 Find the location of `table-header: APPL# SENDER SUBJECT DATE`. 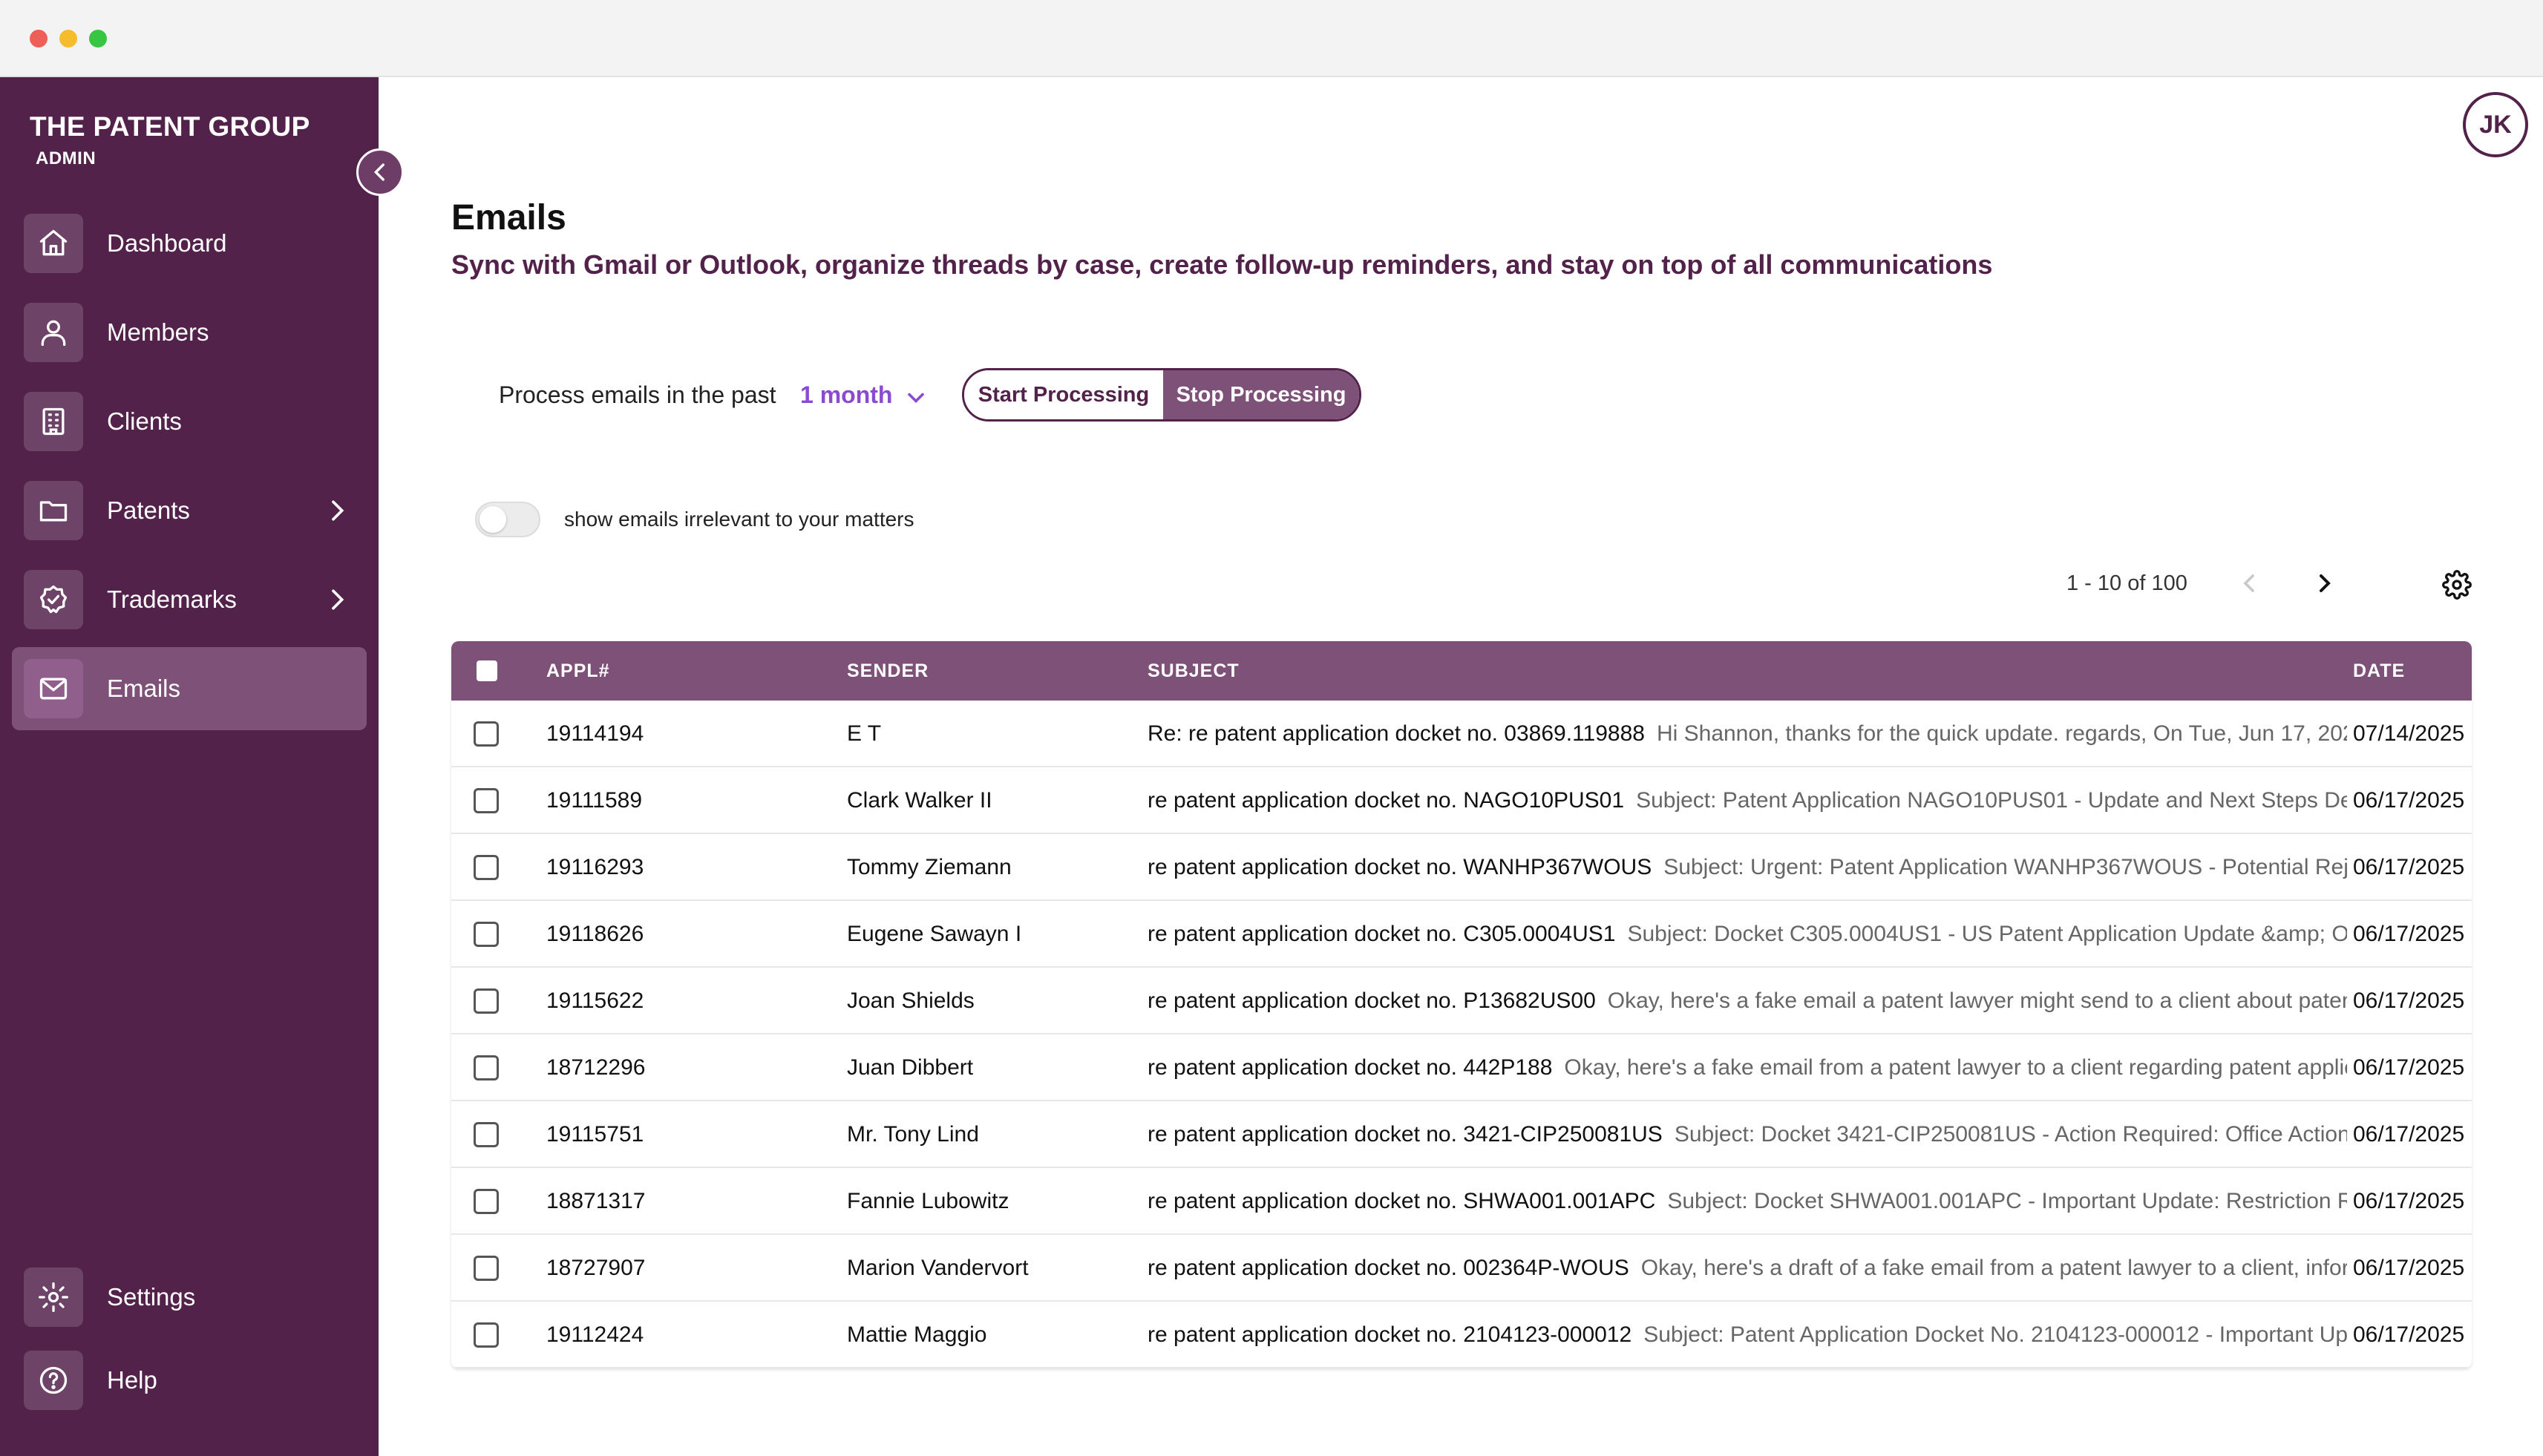

table-header: APPL# SENDER SUBJECT DATE is located at coordinates (1461, 671).